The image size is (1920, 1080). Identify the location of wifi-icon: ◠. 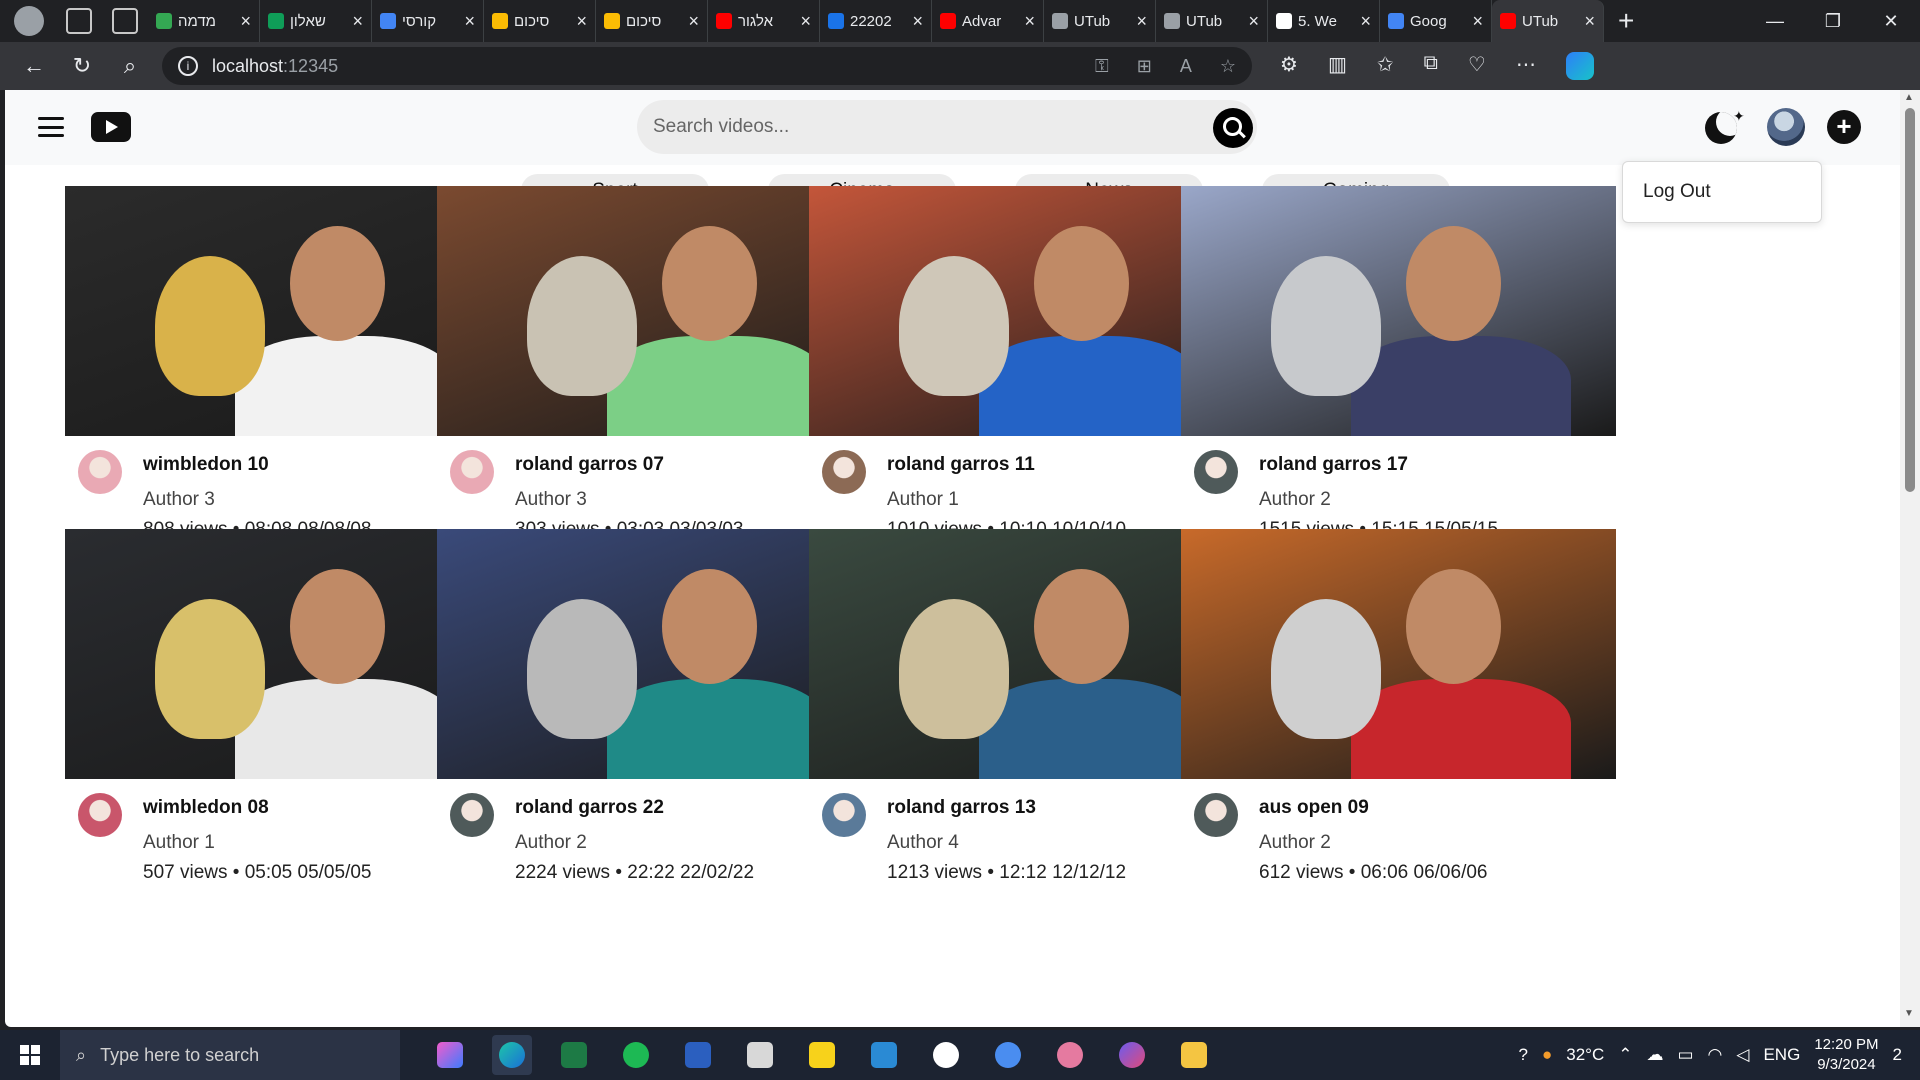
(1715, 1055).